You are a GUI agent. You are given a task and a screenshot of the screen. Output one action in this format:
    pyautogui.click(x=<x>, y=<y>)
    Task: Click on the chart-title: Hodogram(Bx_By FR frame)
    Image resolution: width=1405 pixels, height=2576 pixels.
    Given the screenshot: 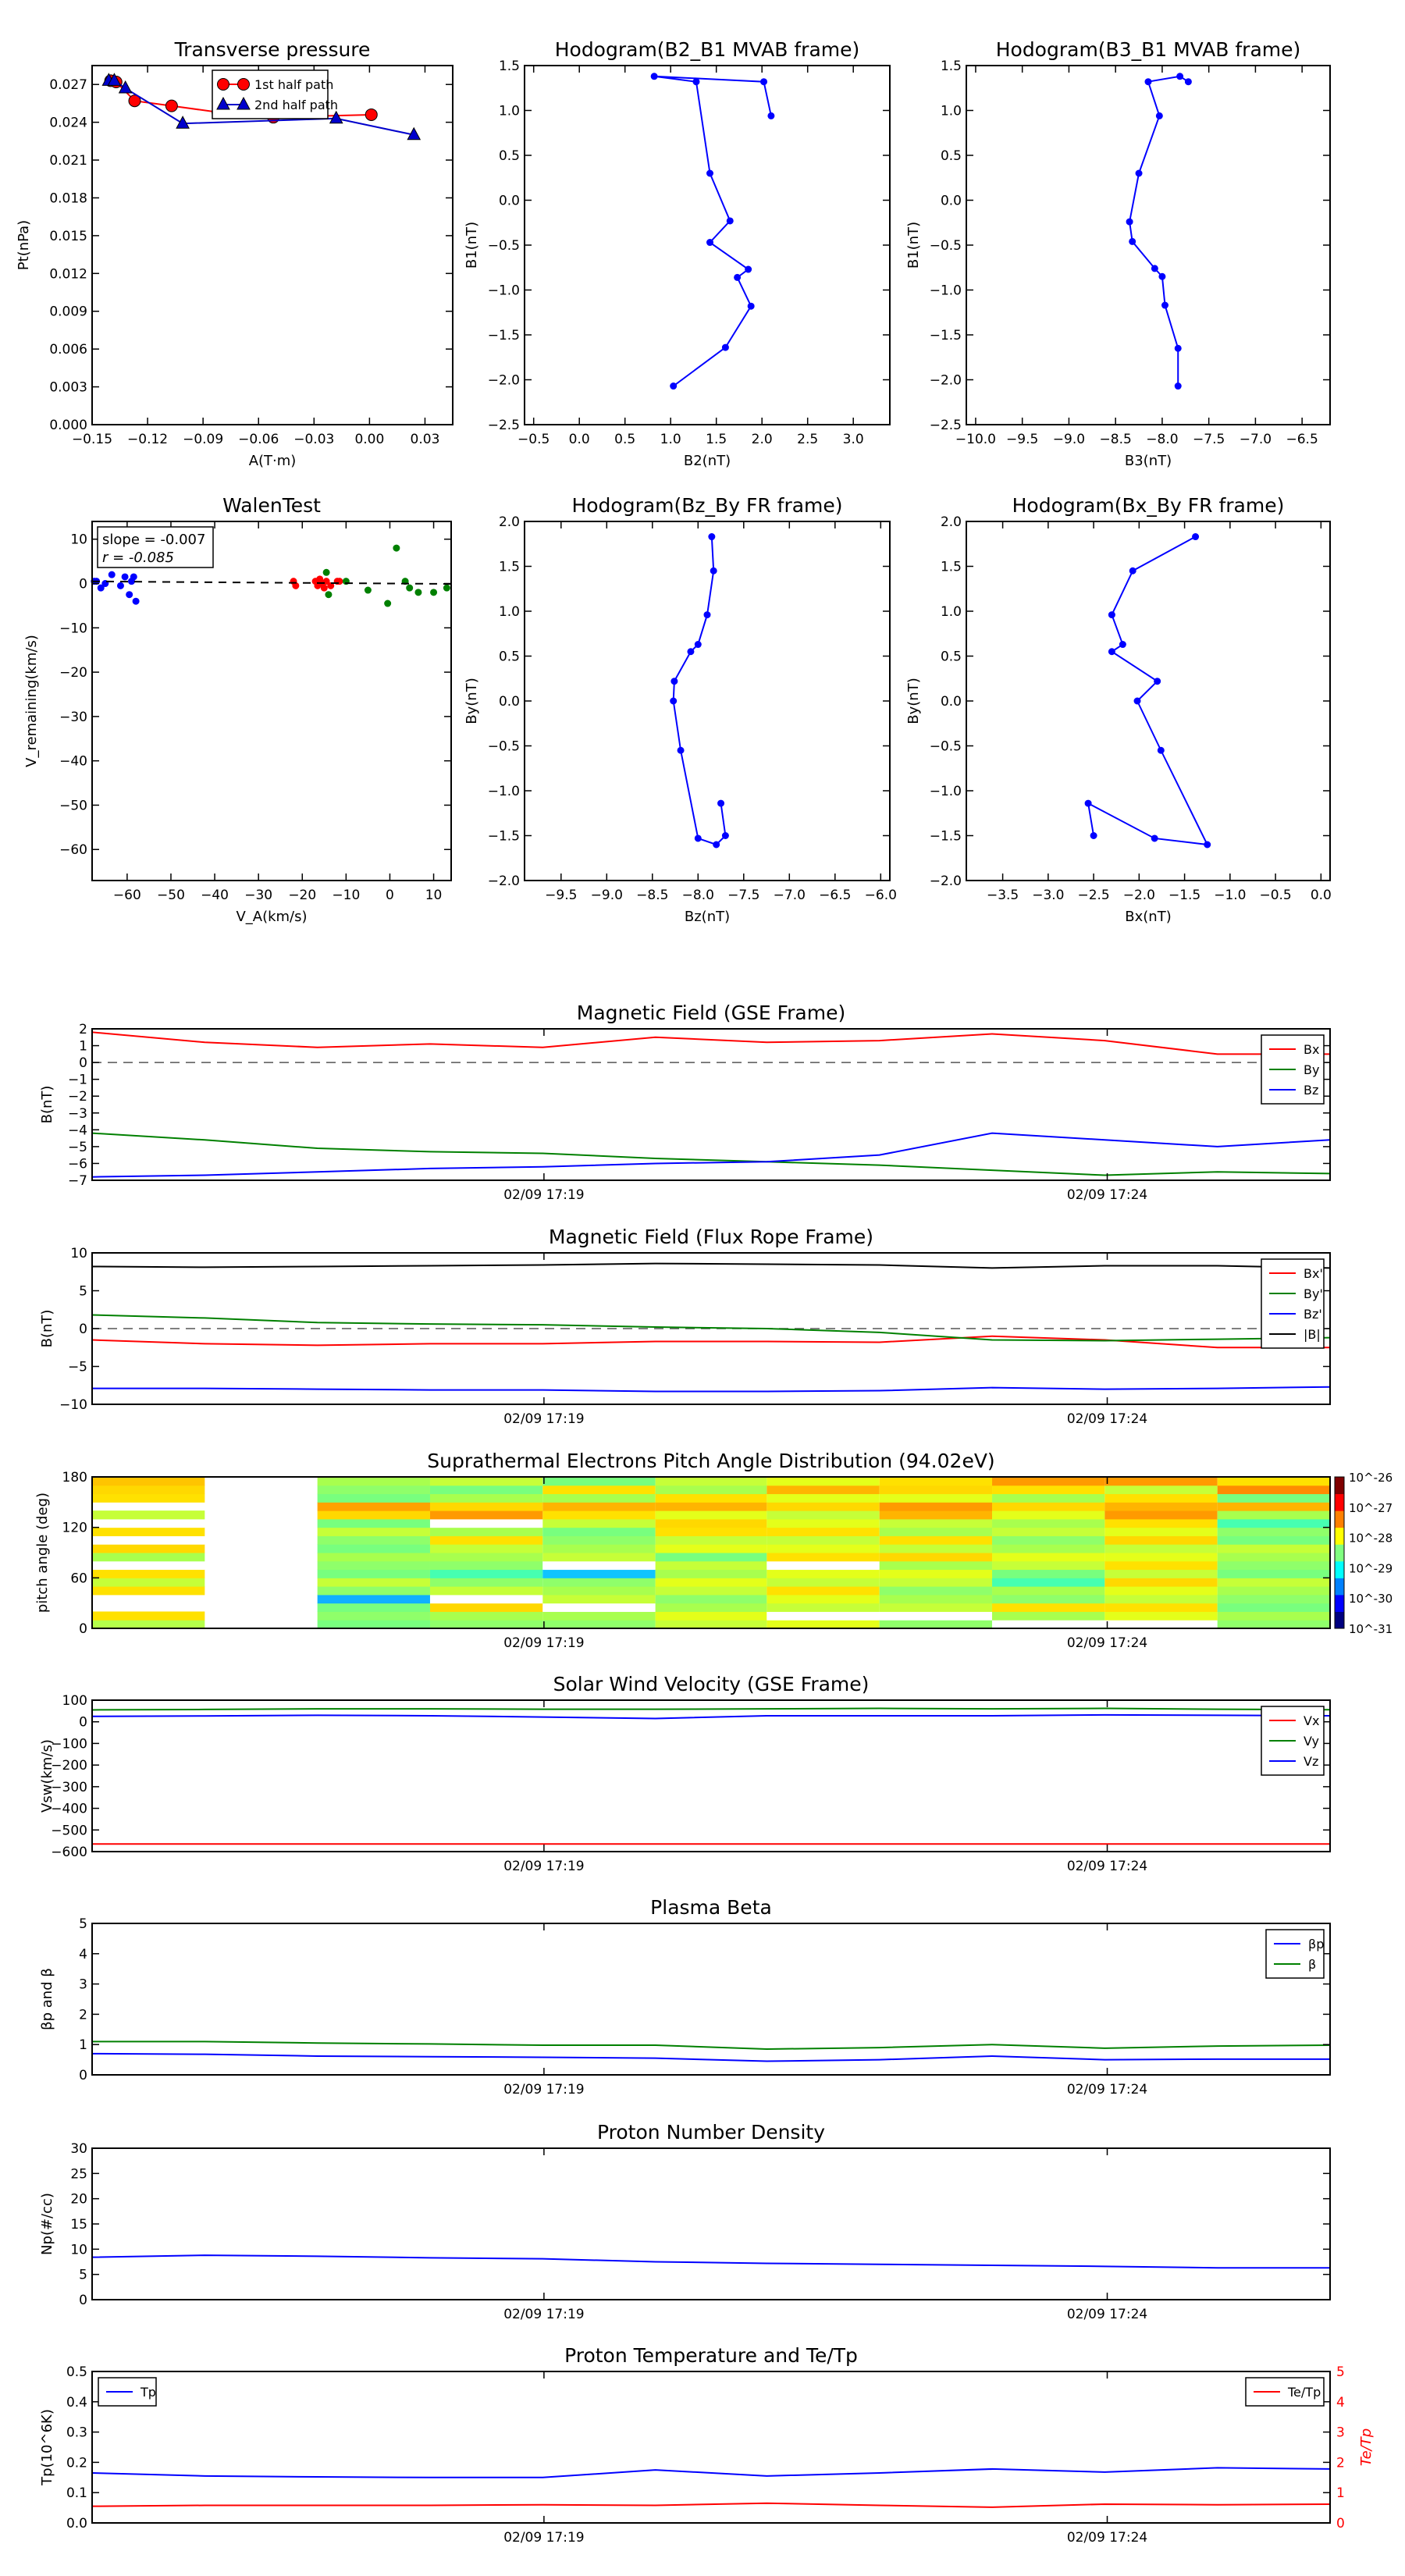 What is the action you would take?
    pyautogui.click(x=1149, y=505)
    